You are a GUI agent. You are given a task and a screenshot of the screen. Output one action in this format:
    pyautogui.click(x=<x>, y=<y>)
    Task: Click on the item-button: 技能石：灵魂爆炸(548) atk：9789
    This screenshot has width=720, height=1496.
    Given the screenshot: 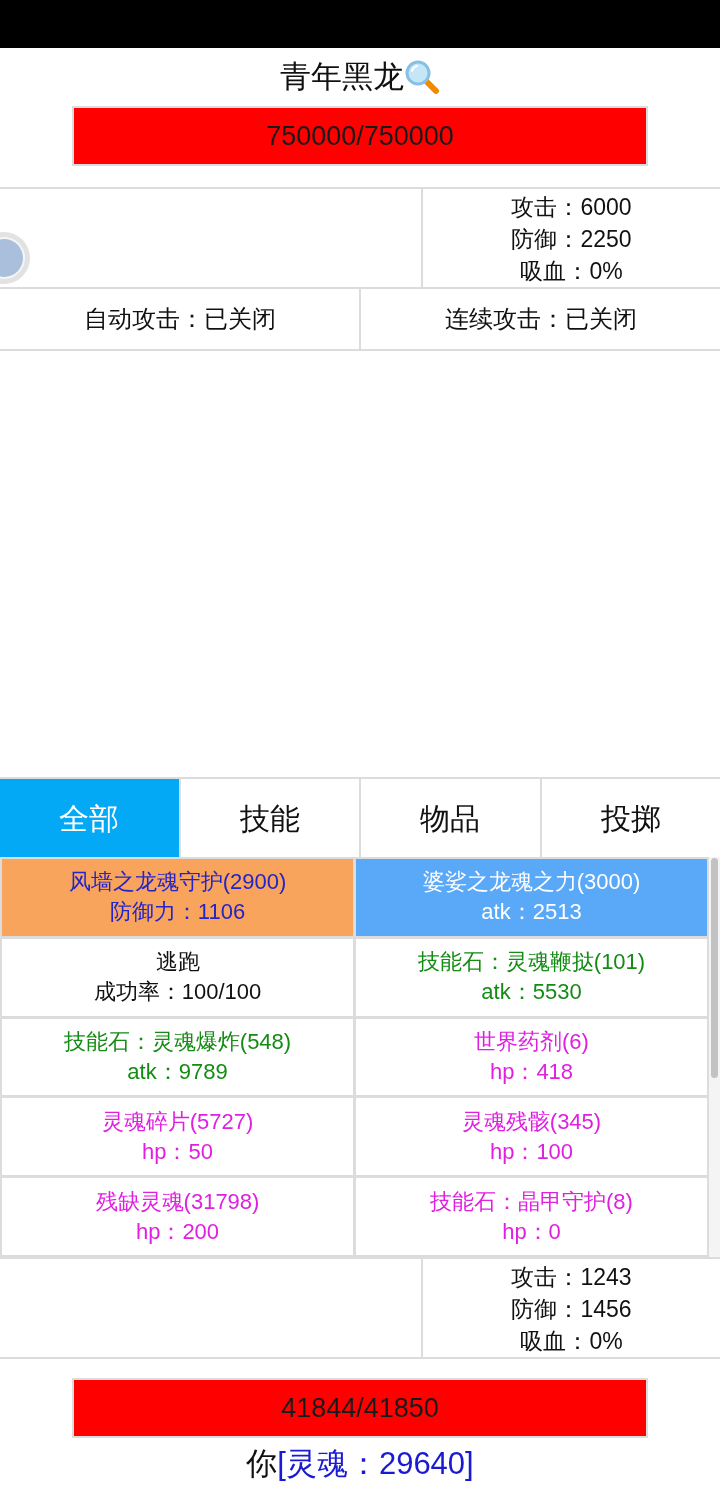 What is the action you would take?
    pyautogui.click(x=177, y=1057)
    